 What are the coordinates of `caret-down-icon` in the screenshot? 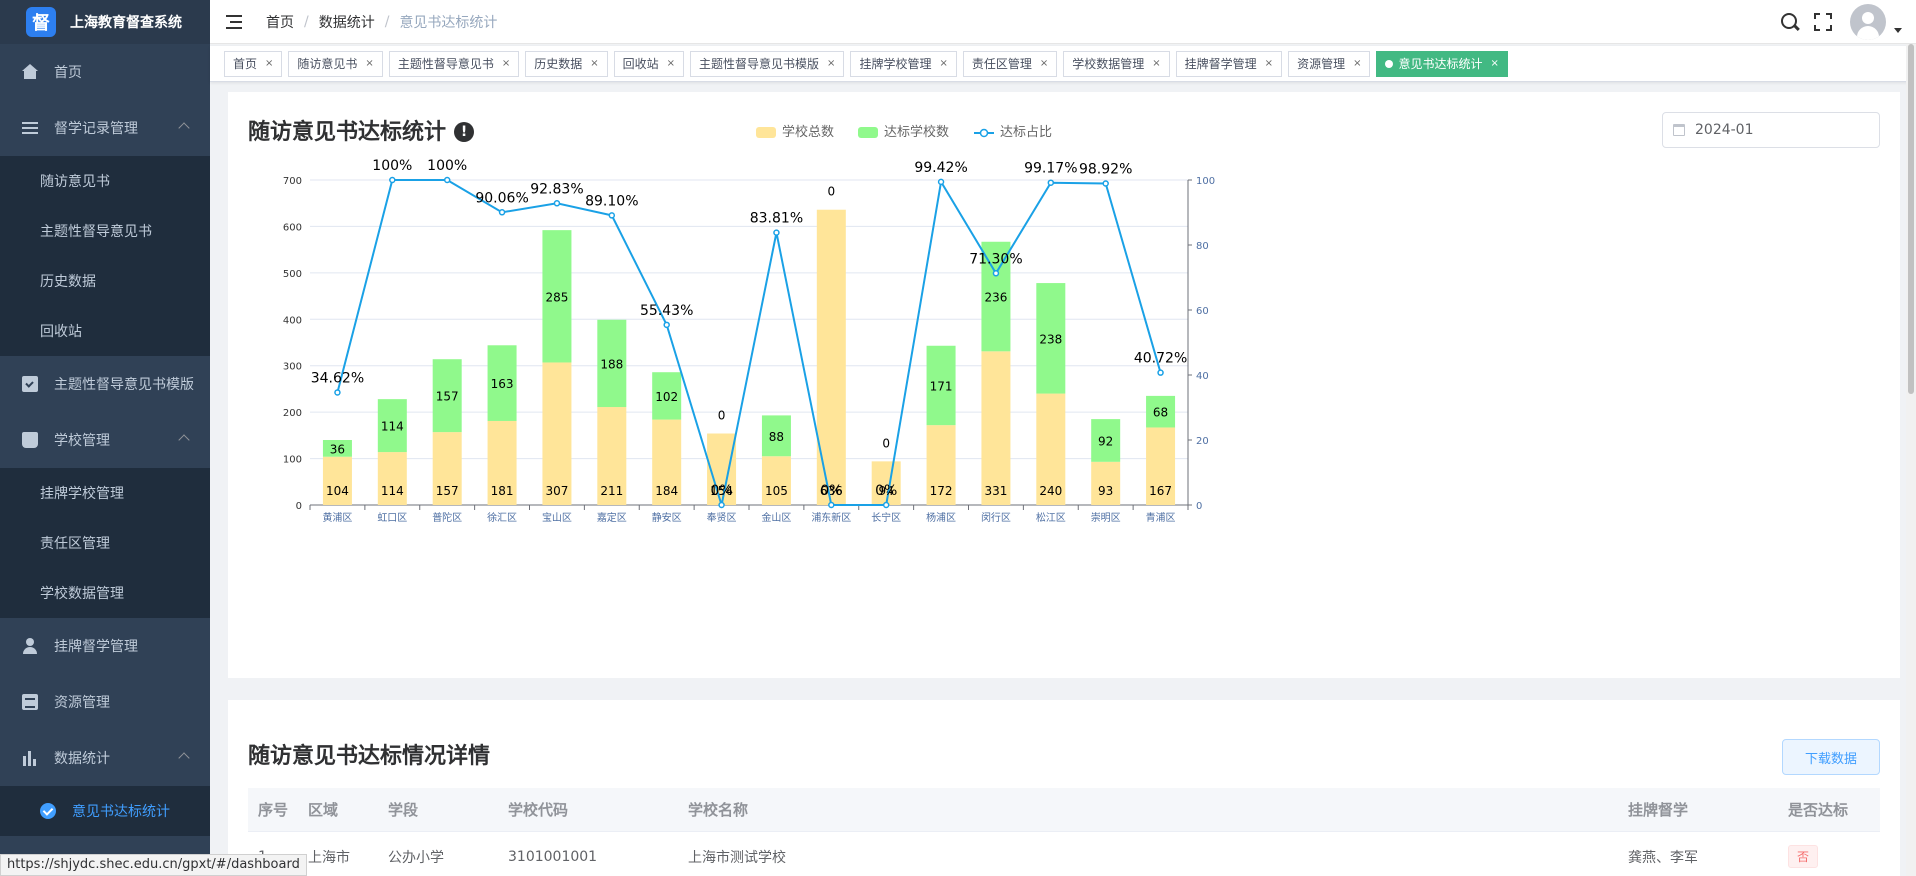 It's located at (1898, 30).